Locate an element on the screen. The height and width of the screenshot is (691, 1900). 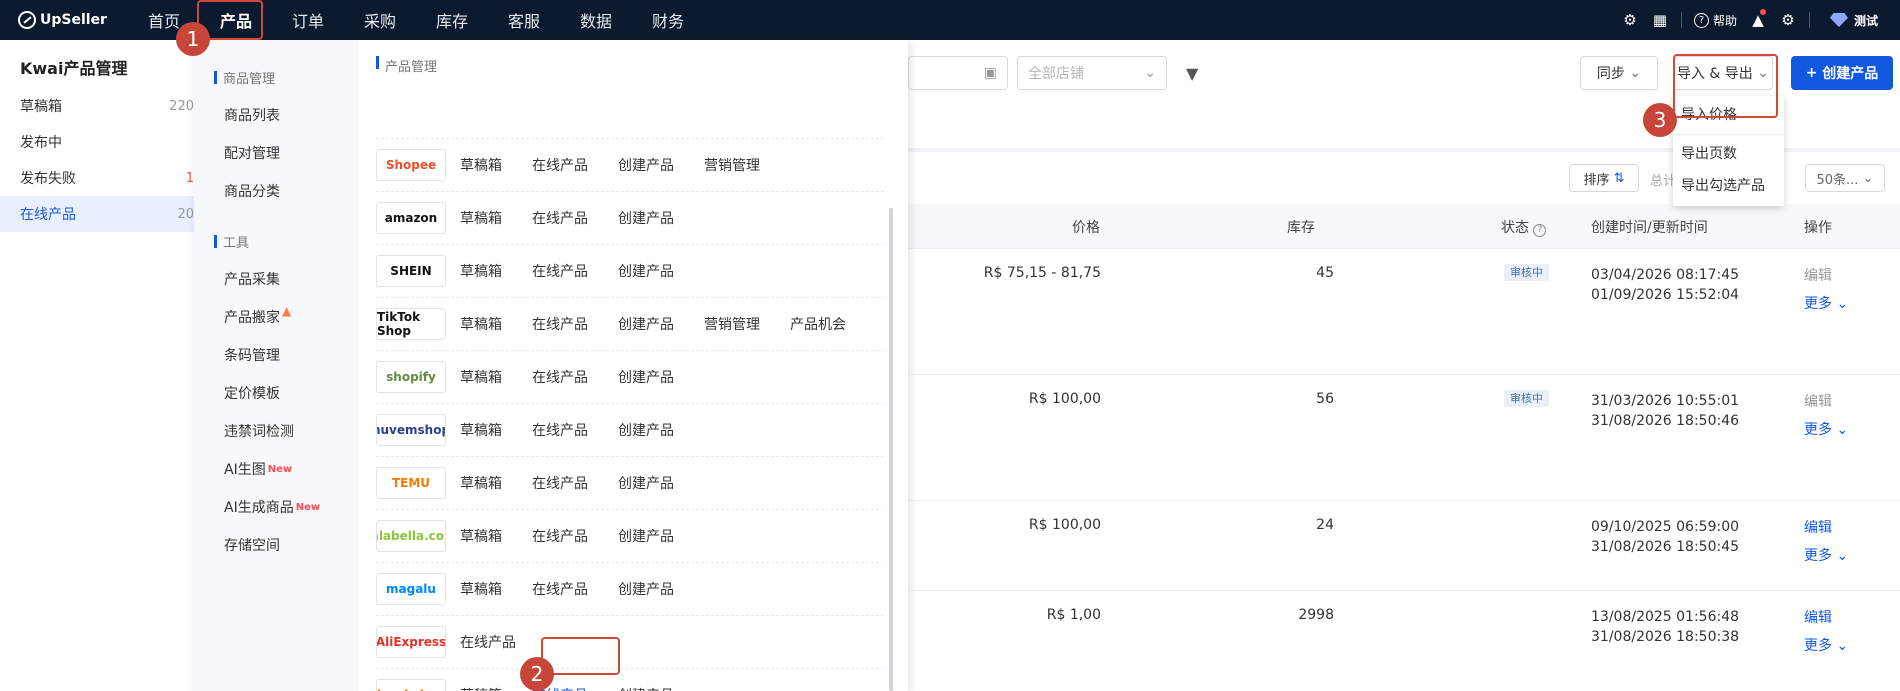
chevron-down-icon: ⌄ is located at coordinates (1635, 73).